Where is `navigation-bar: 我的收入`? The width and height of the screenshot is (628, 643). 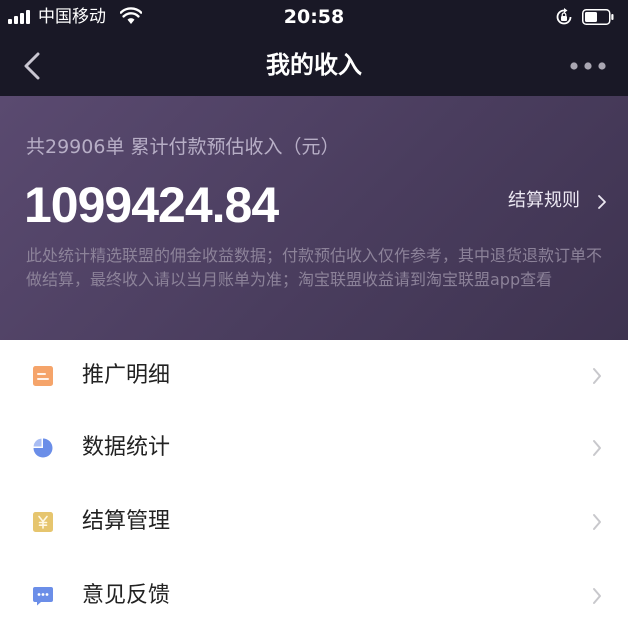
navigation-bar: 我的收入 is located at coordinates (314, 66).